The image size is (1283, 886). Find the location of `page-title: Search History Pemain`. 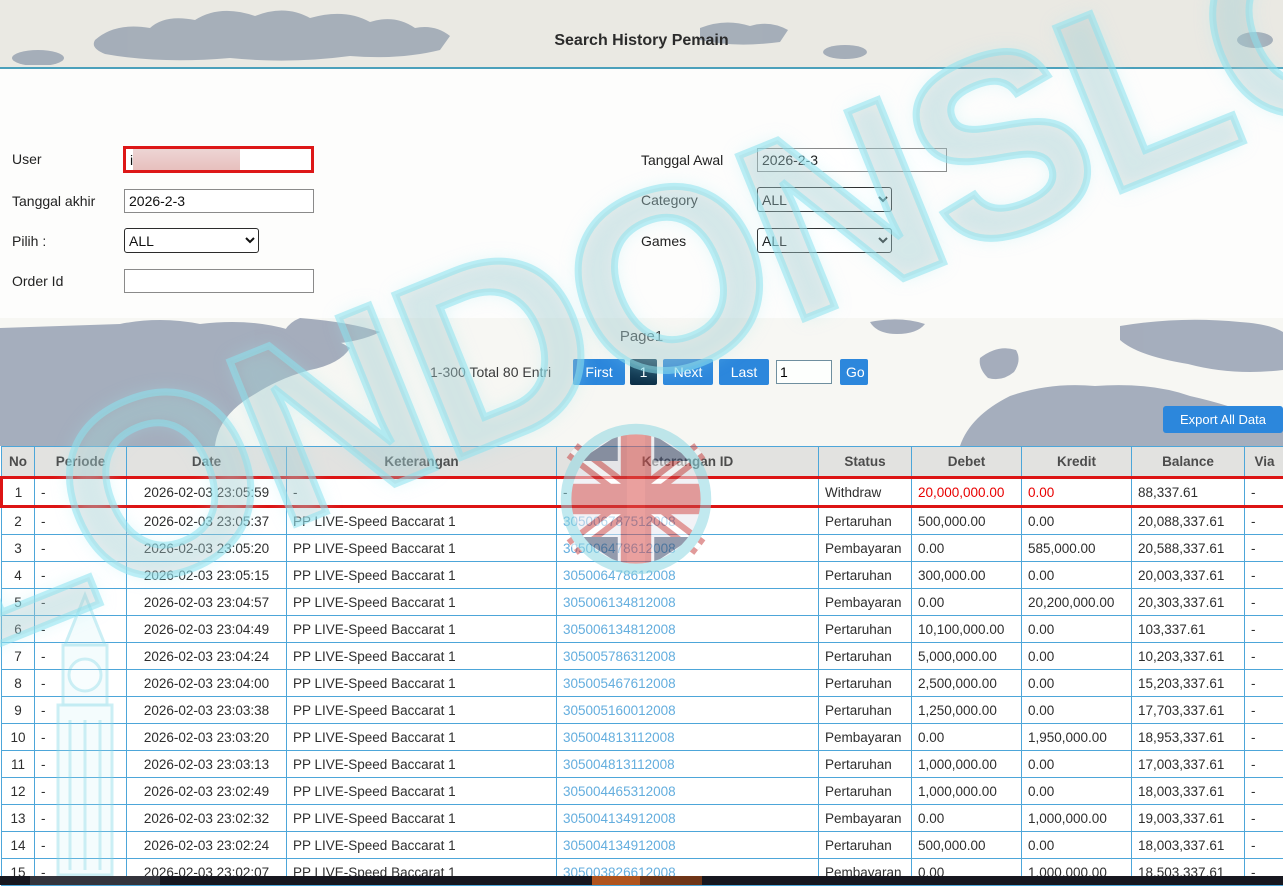

page-title: Search History Pemain is located at coordinates (641, 41).